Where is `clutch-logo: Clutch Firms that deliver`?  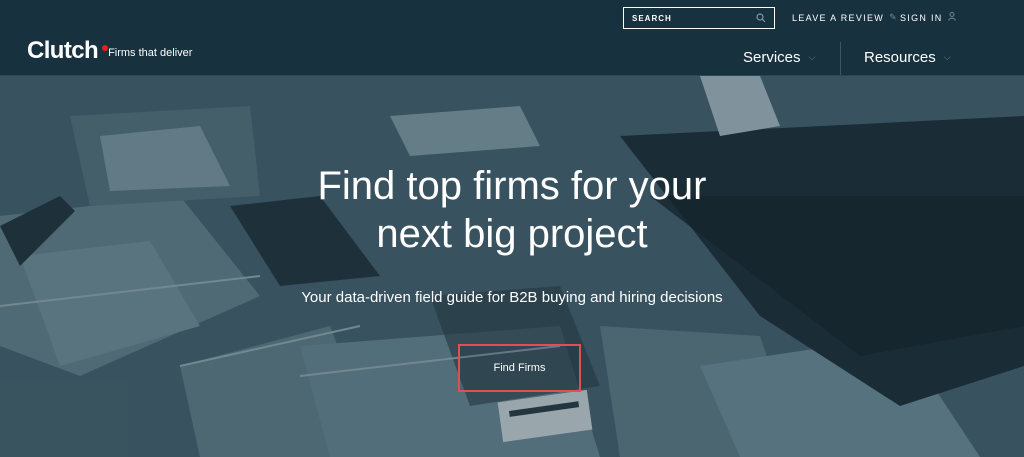 clutch-logo: Clutch Firms that deliver is located at coordinates (109, 49).